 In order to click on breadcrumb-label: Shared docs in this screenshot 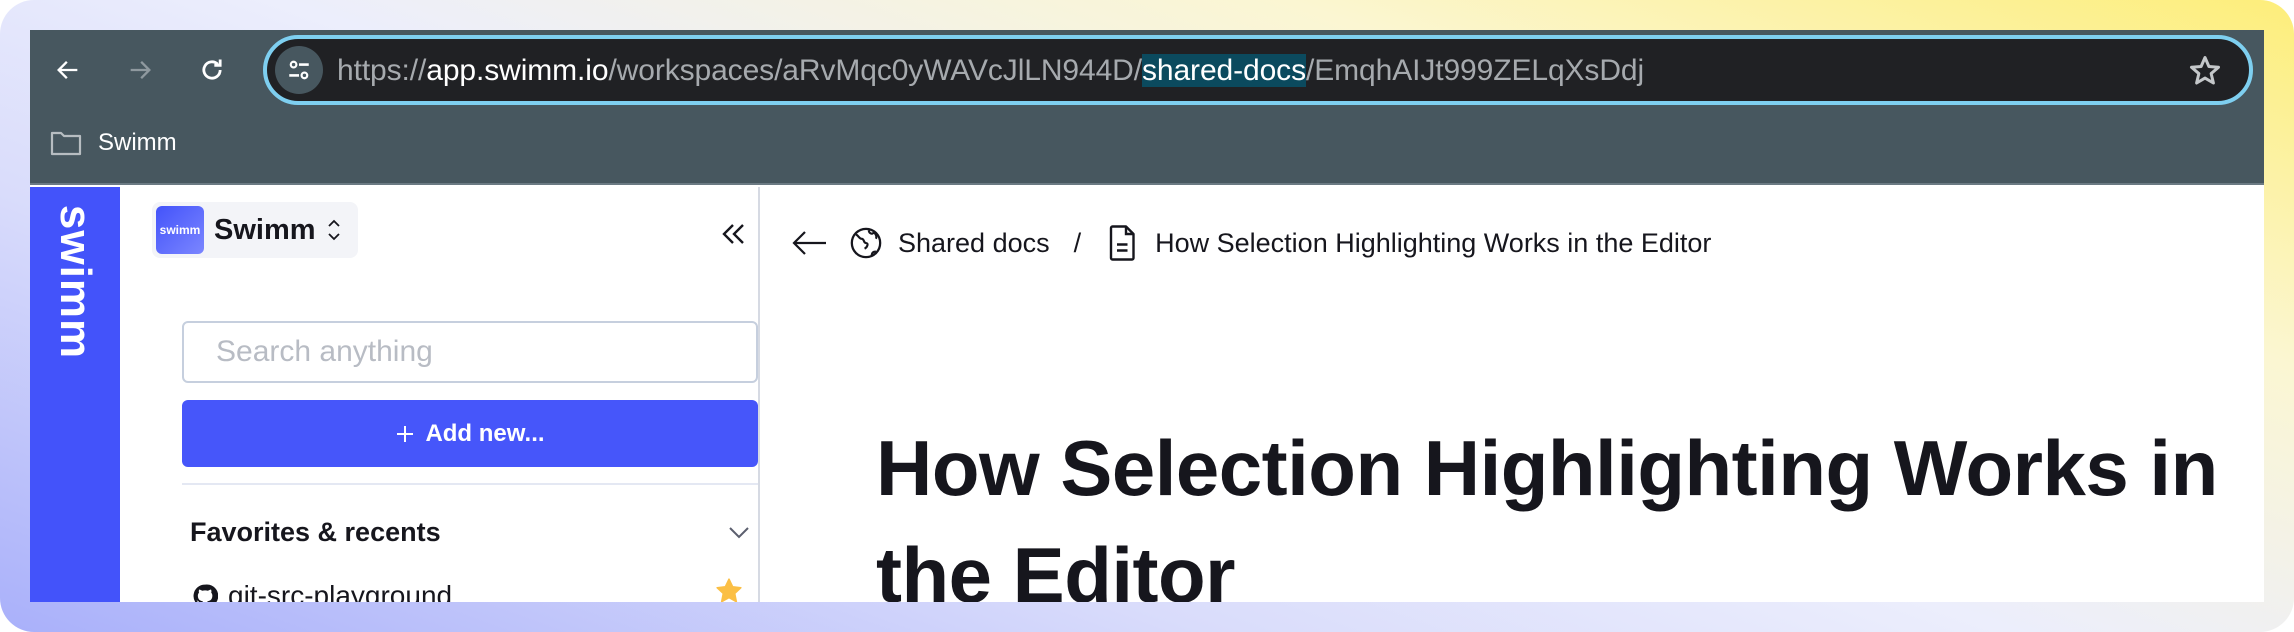, I will do `click(974, 242)`.